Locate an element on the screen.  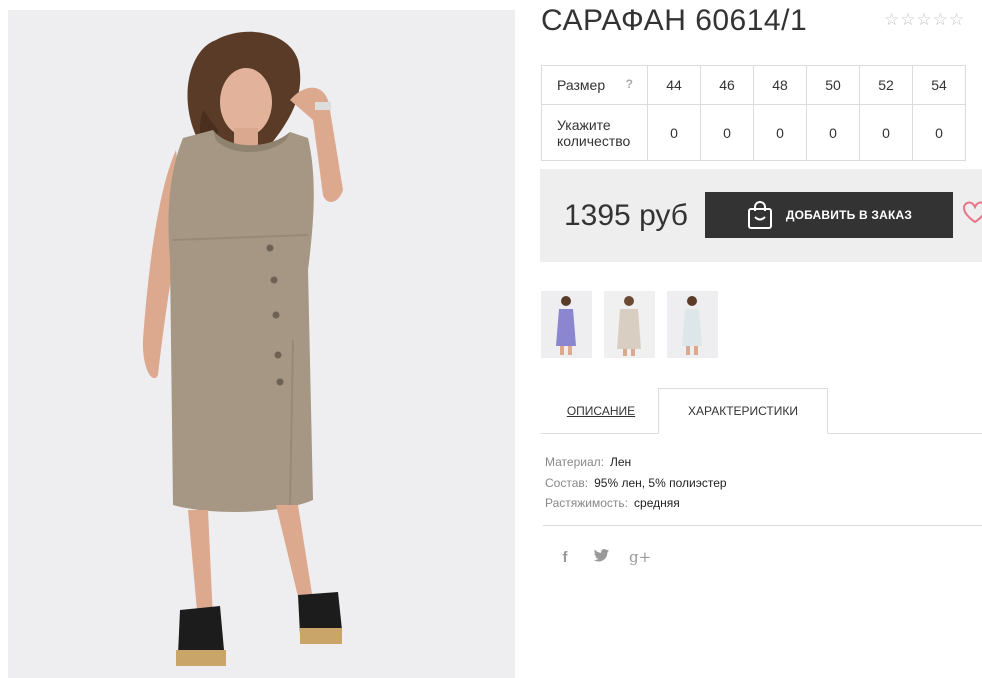
tab-description: ОПИСАНИЕ is located at coordinates (601, 410).